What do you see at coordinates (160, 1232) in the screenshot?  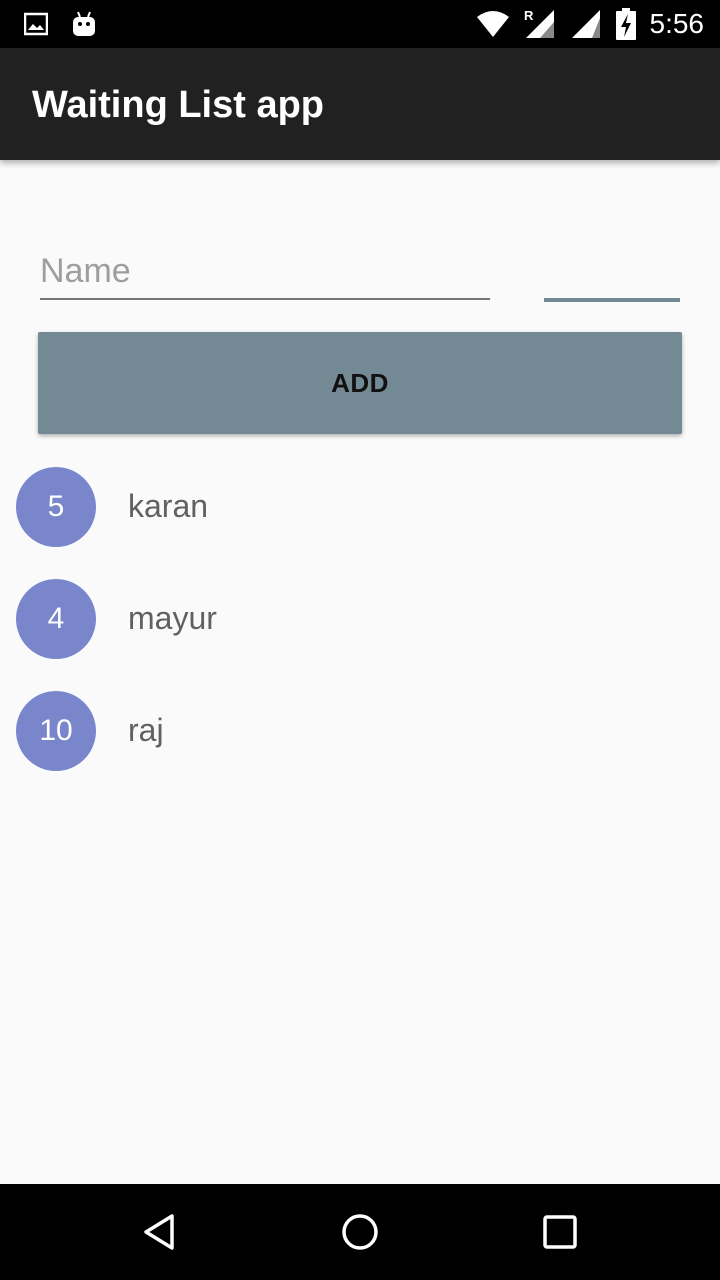 I see `back-icon` at bounding box center [160, 1232].